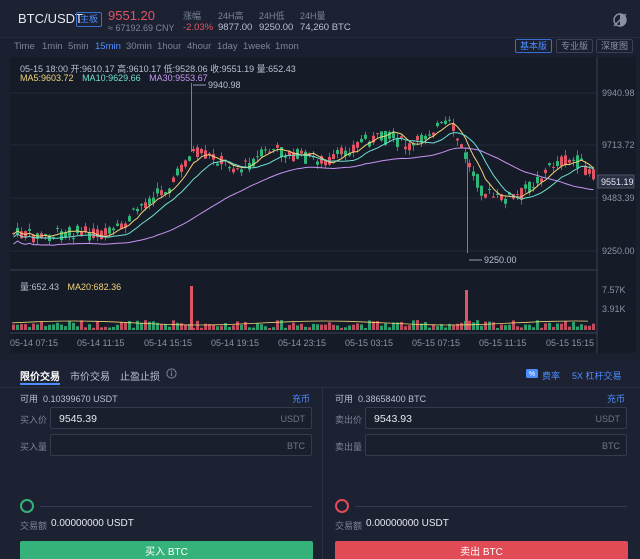  What do you see at coordinates (52, 46) in the screenshot?
I see `timeframe-1min: 1min` at bounding box center [52, 46].